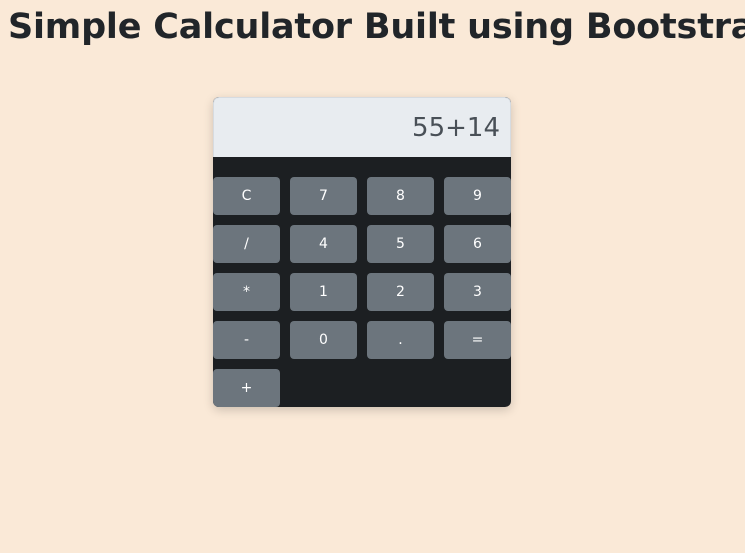 The image size is (745, 553). What do you see at coordinates (477, 196) in the screenshot?
I see `digit-9-button: 9` at bounding box center [477, 196].